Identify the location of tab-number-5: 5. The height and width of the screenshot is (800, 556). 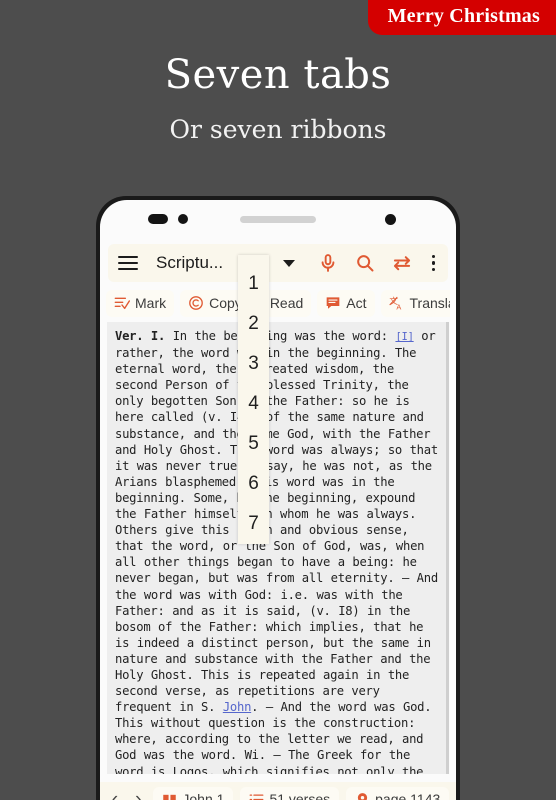
(253, 444).